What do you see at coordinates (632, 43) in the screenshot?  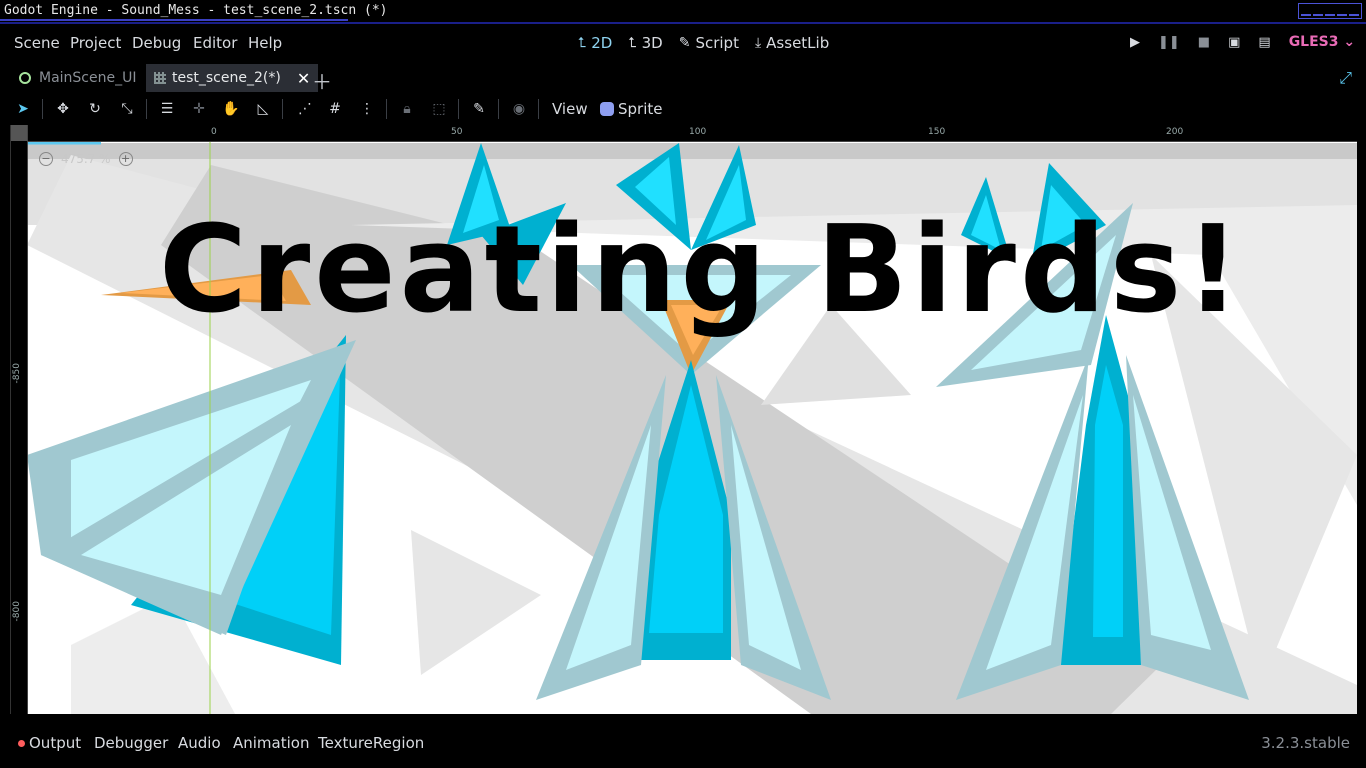 I see `3d-icon: ⮤` at bounding box center [632, 43].